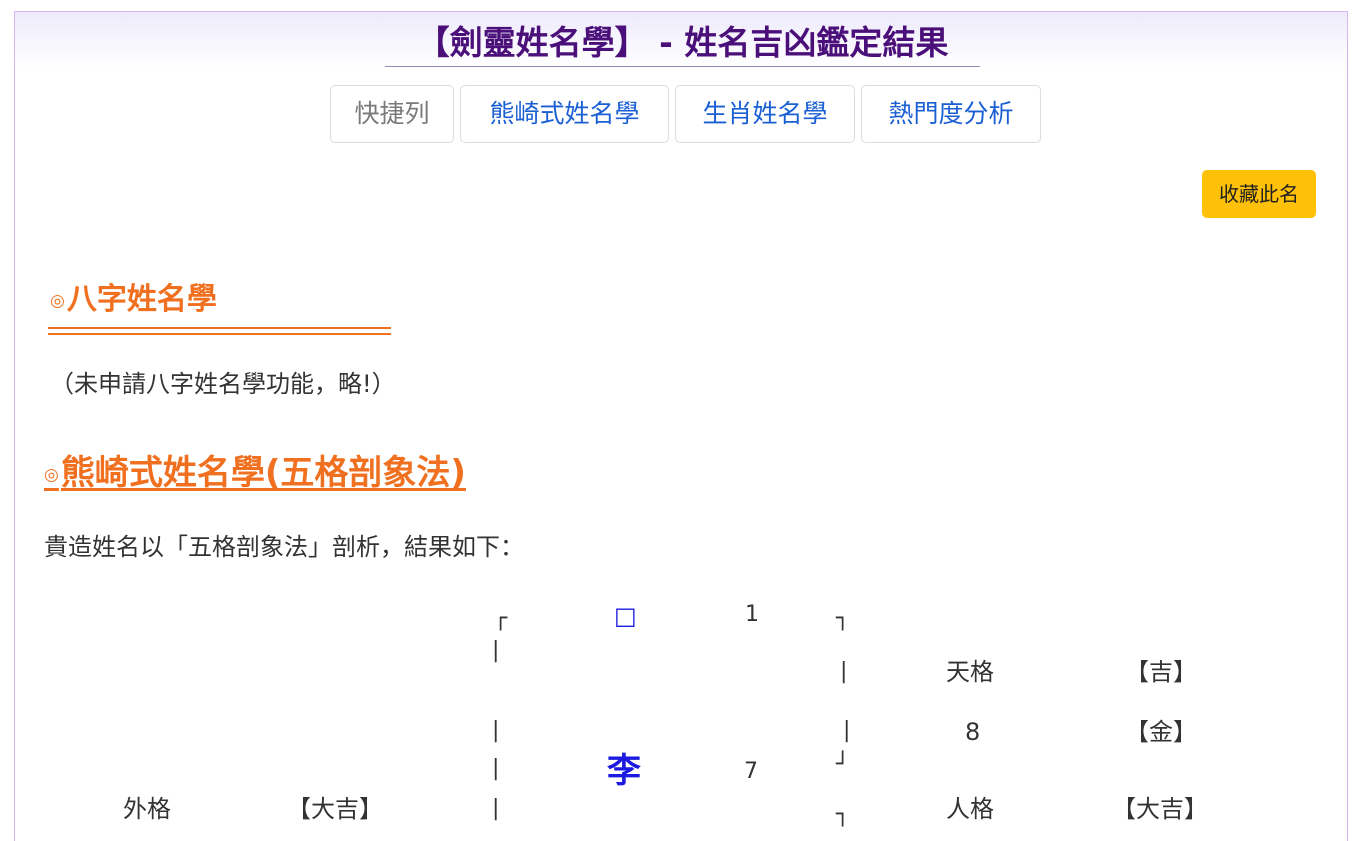 The height and width of the screenshot is (841, 1365). What do you see at coordinates (1161, 732) in the screenshot?
I see `heaven-element: 【金】` at bounding box center [1161, 732].